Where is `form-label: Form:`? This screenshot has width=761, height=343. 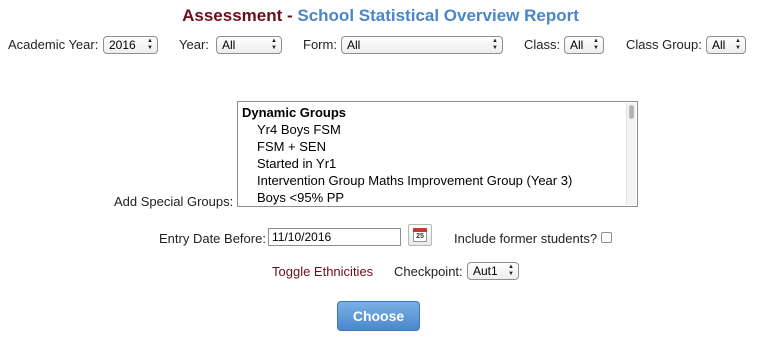
form-label: Form: is located at coordinates (320, 44).